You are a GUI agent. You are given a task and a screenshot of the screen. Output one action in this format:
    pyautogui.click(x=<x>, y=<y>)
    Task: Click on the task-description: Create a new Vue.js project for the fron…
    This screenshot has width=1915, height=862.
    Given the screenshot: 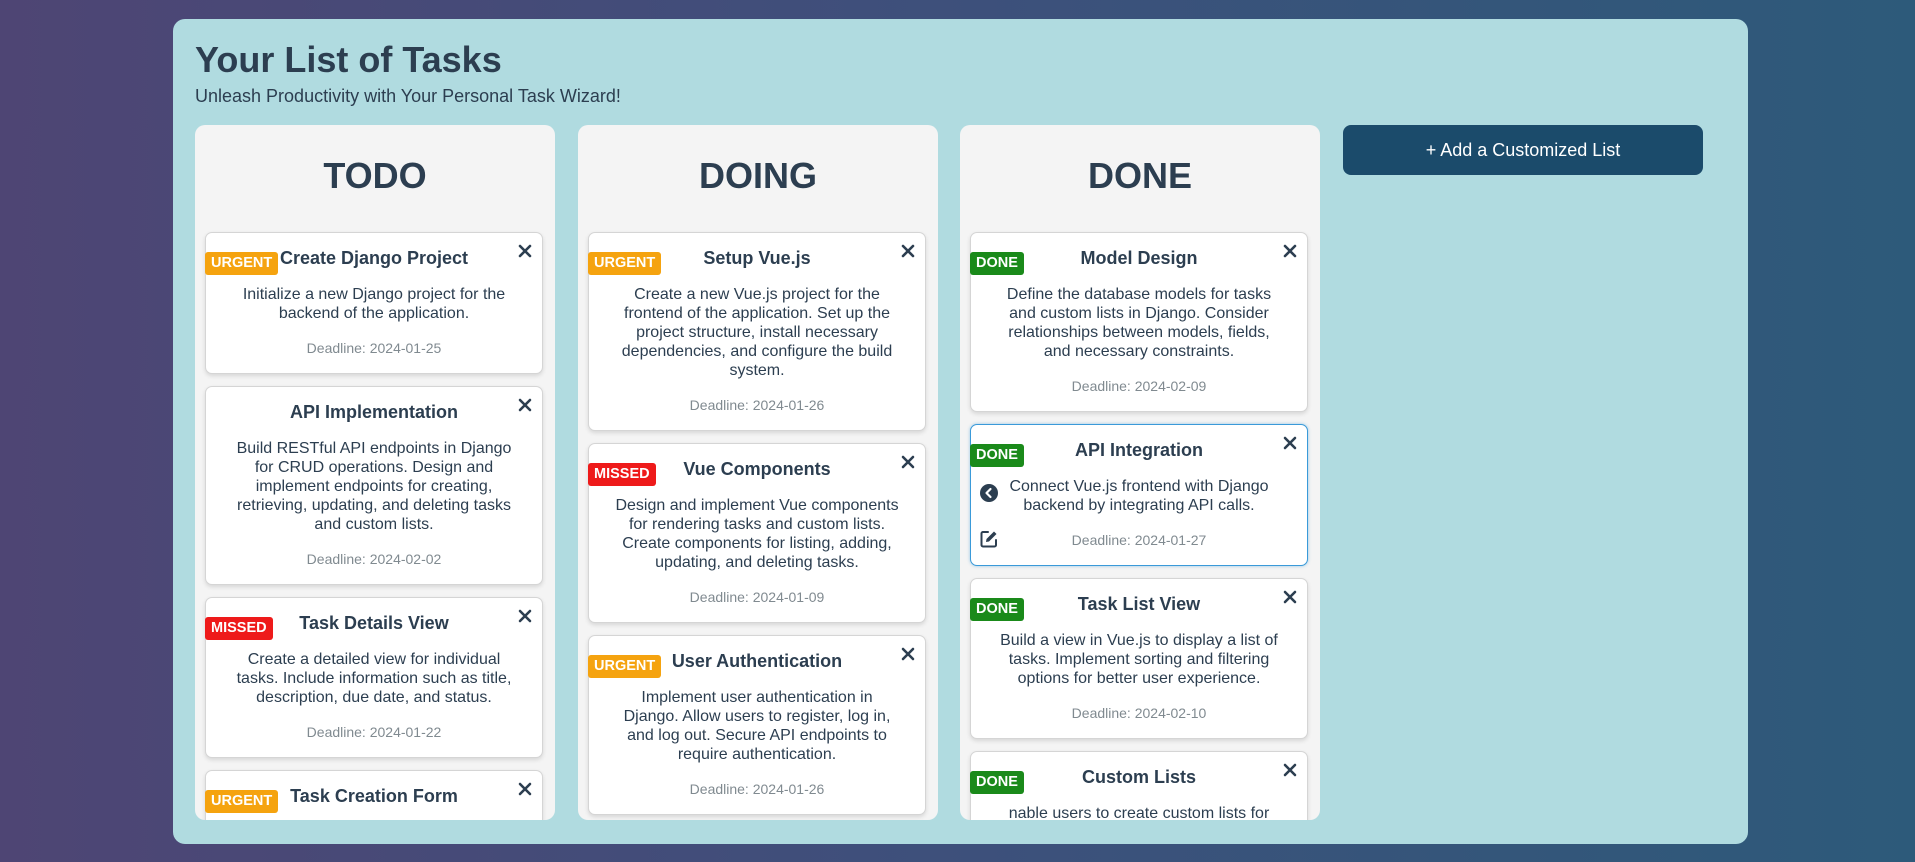 What is the action you would take?
    pyautogui.click(x=757, y=332)
    